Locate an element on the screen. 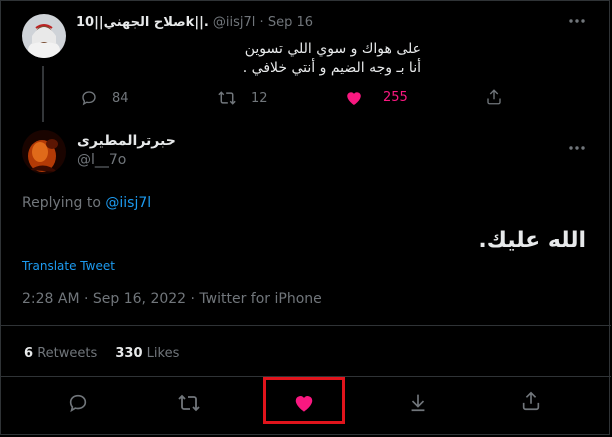 Image resolution: width=612 pixels, height=437 pixels. retweets-stat: 6 Retweets is located at coordinates (62, 353).